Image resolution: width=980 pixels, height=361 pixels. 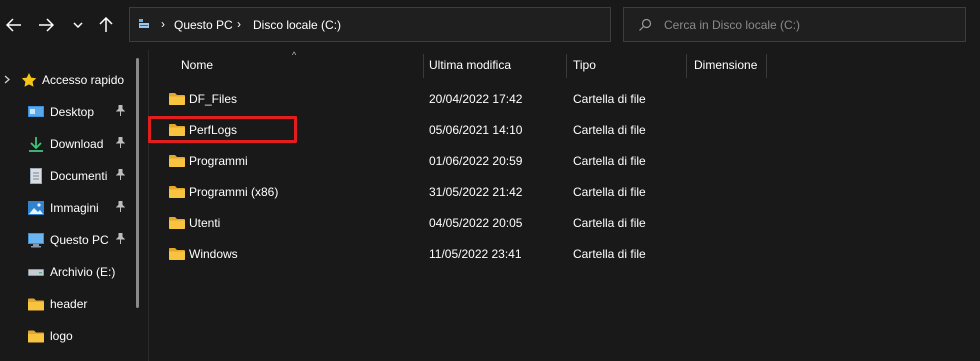 I want to click on recent-locations-button, so click(x=78, y=25).